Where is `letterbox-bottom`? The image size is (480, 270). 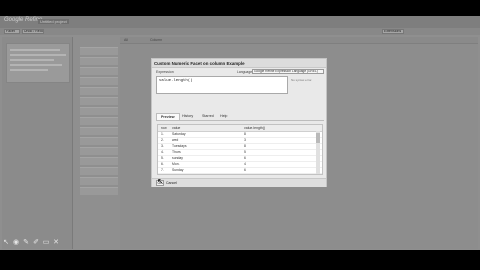
letterbox-bottom is located at coordinates (240, 260).